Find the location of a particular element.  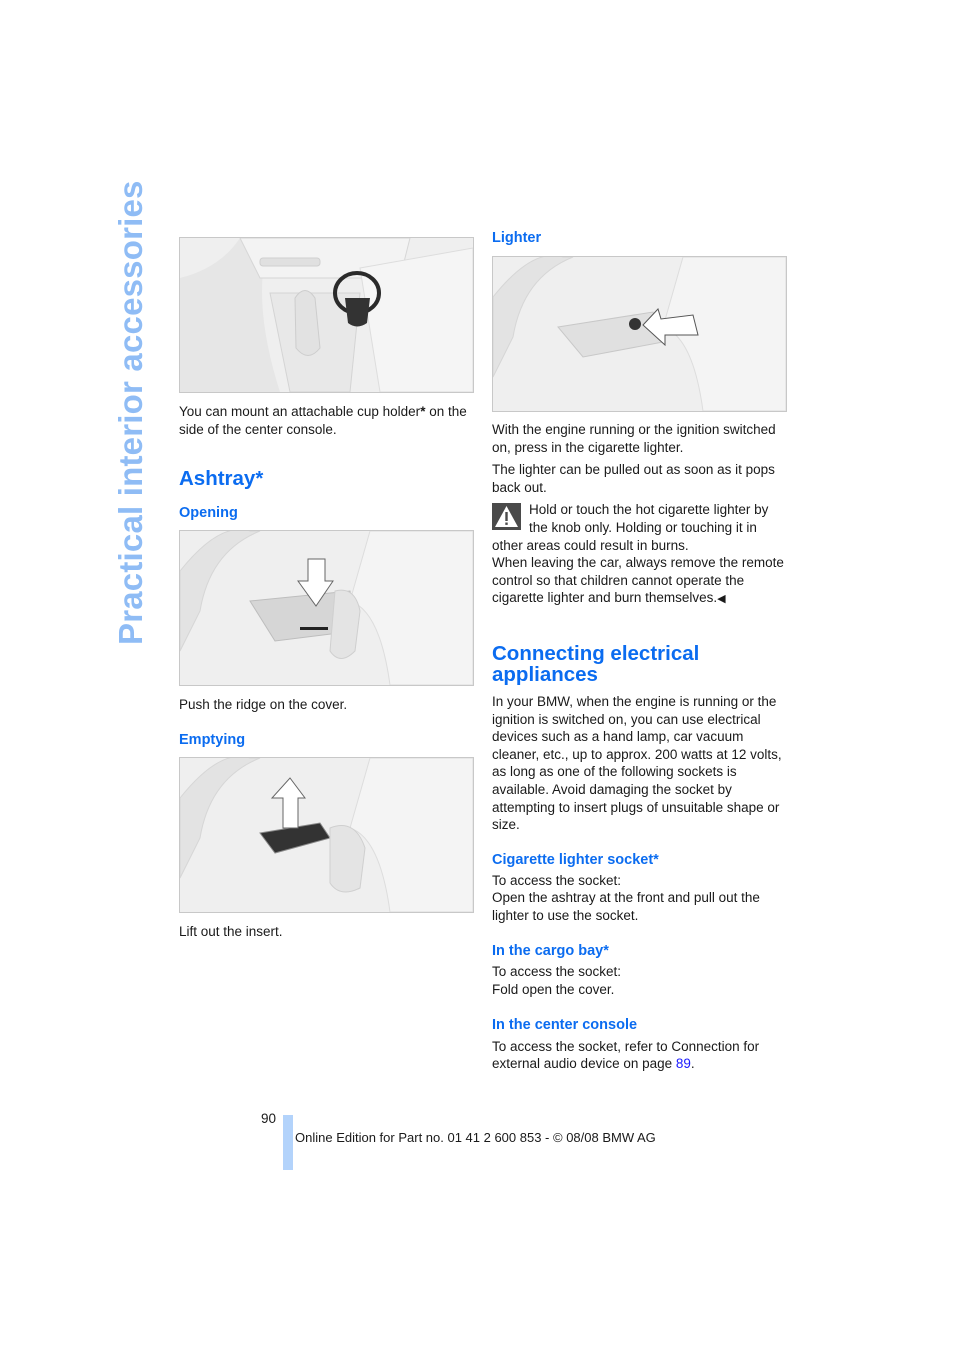

cargo-bay-line-1: To access the socket: is located at coordinates (557, 972).